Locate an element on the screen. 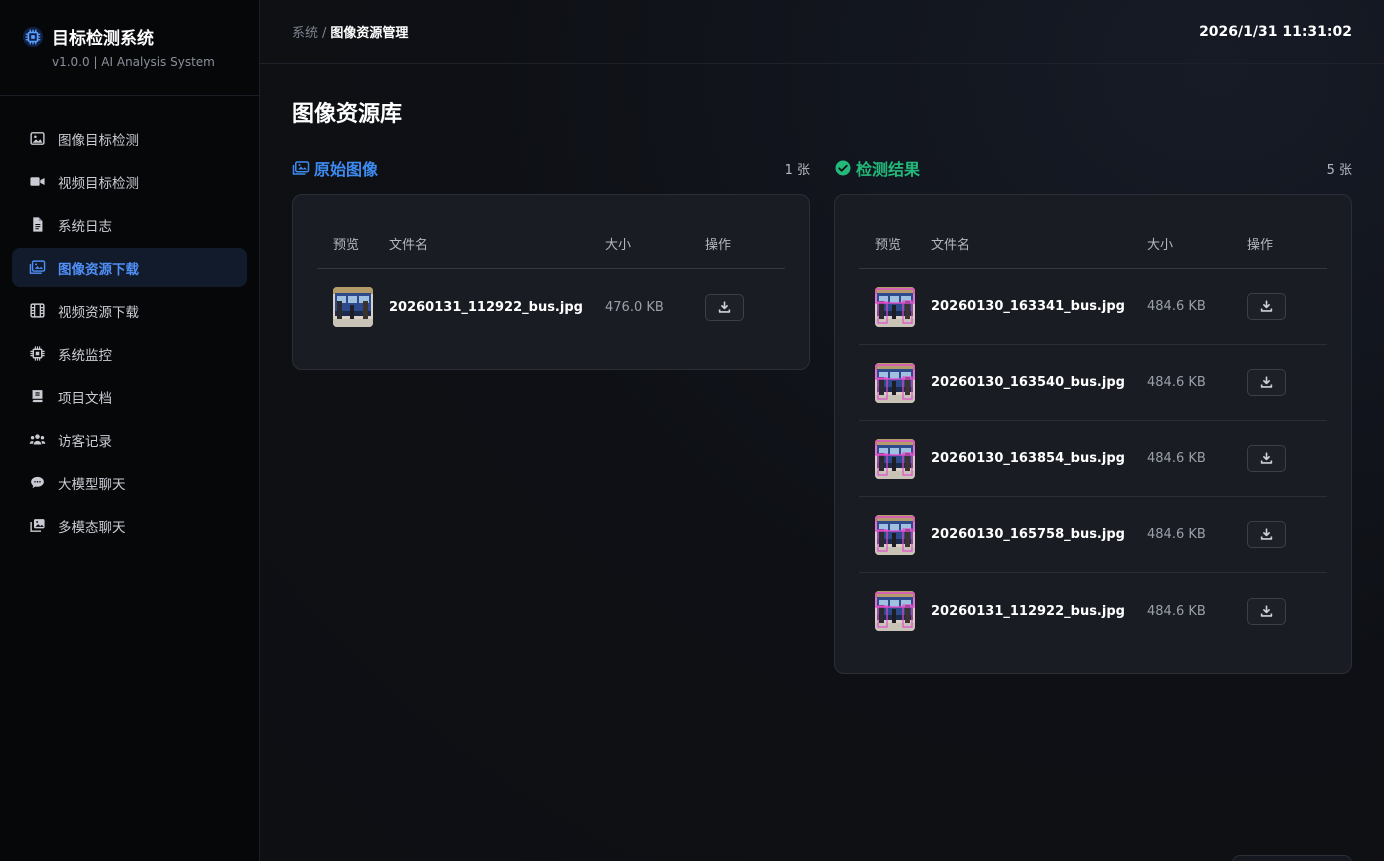  sidebar-item-video-download: 视频资源下载 is located at coordinates (129, 310).